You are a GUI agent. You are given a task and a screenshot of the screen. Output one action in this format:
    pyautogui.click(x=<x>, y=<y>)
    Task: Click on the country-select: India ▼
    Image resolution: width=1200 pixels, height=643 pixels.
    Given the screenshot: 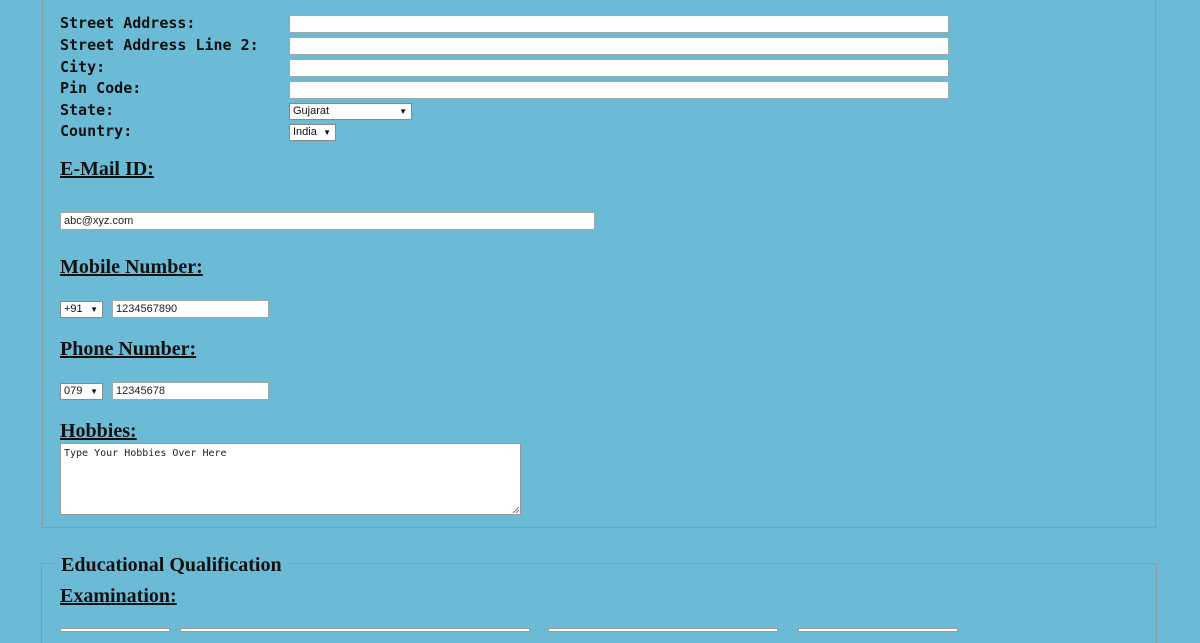 What is the action you would take?
    pyautogui.click(x=312, y=132)
    